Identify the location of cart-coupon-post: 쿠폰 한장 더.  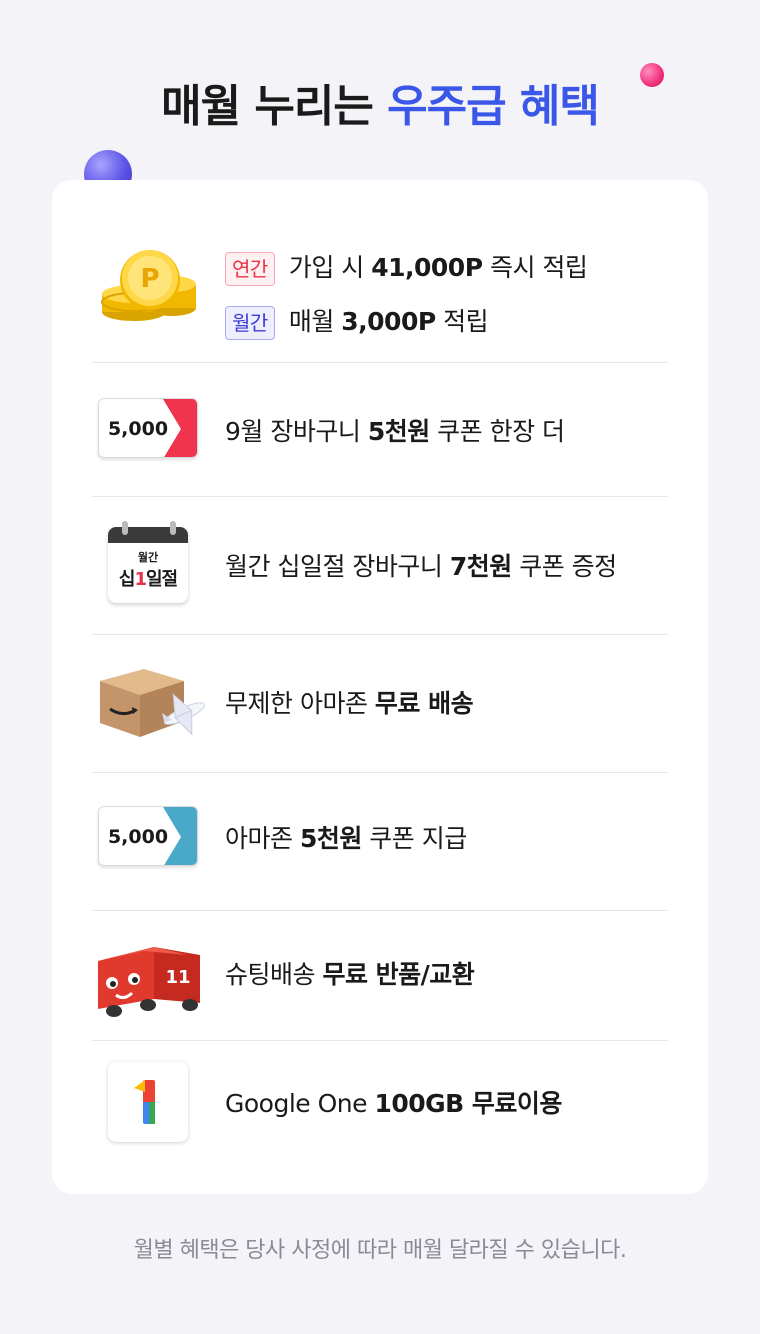
(497, 431).